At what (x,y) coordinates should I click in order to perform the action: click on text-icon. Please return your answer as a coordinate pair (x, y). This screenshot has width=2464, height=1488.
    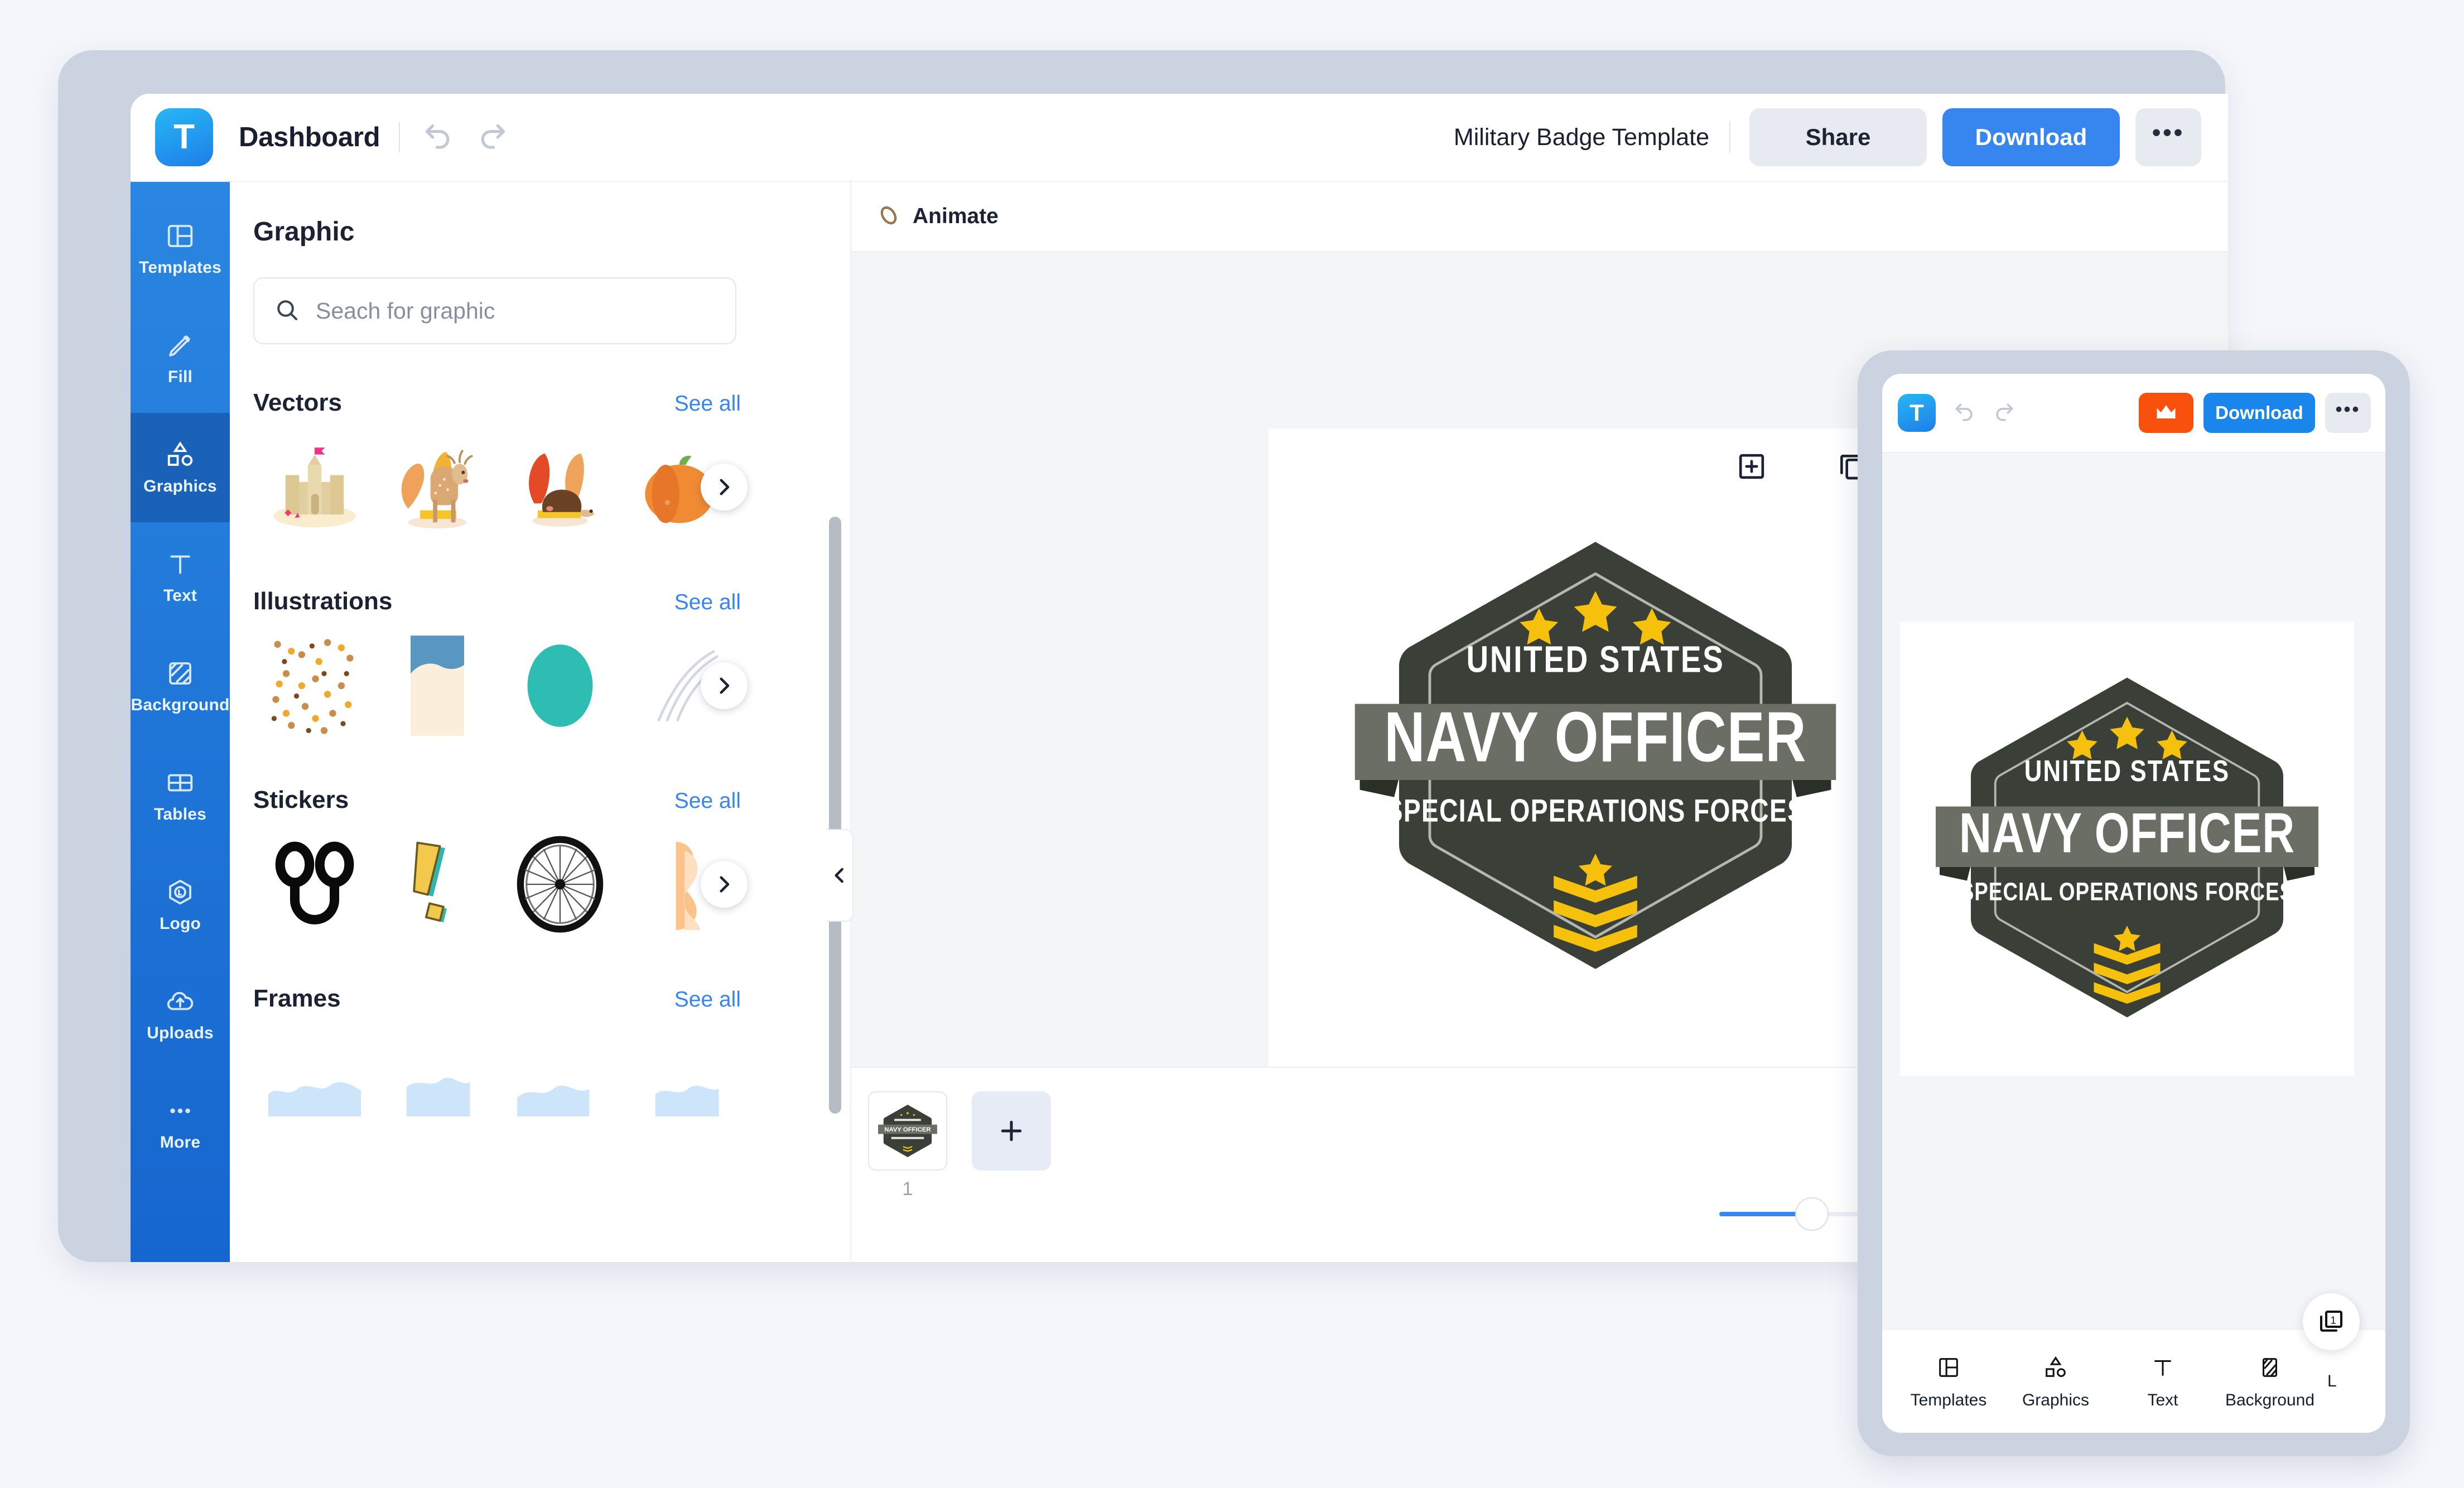
    Looking at the image, I should click on (180, 564).